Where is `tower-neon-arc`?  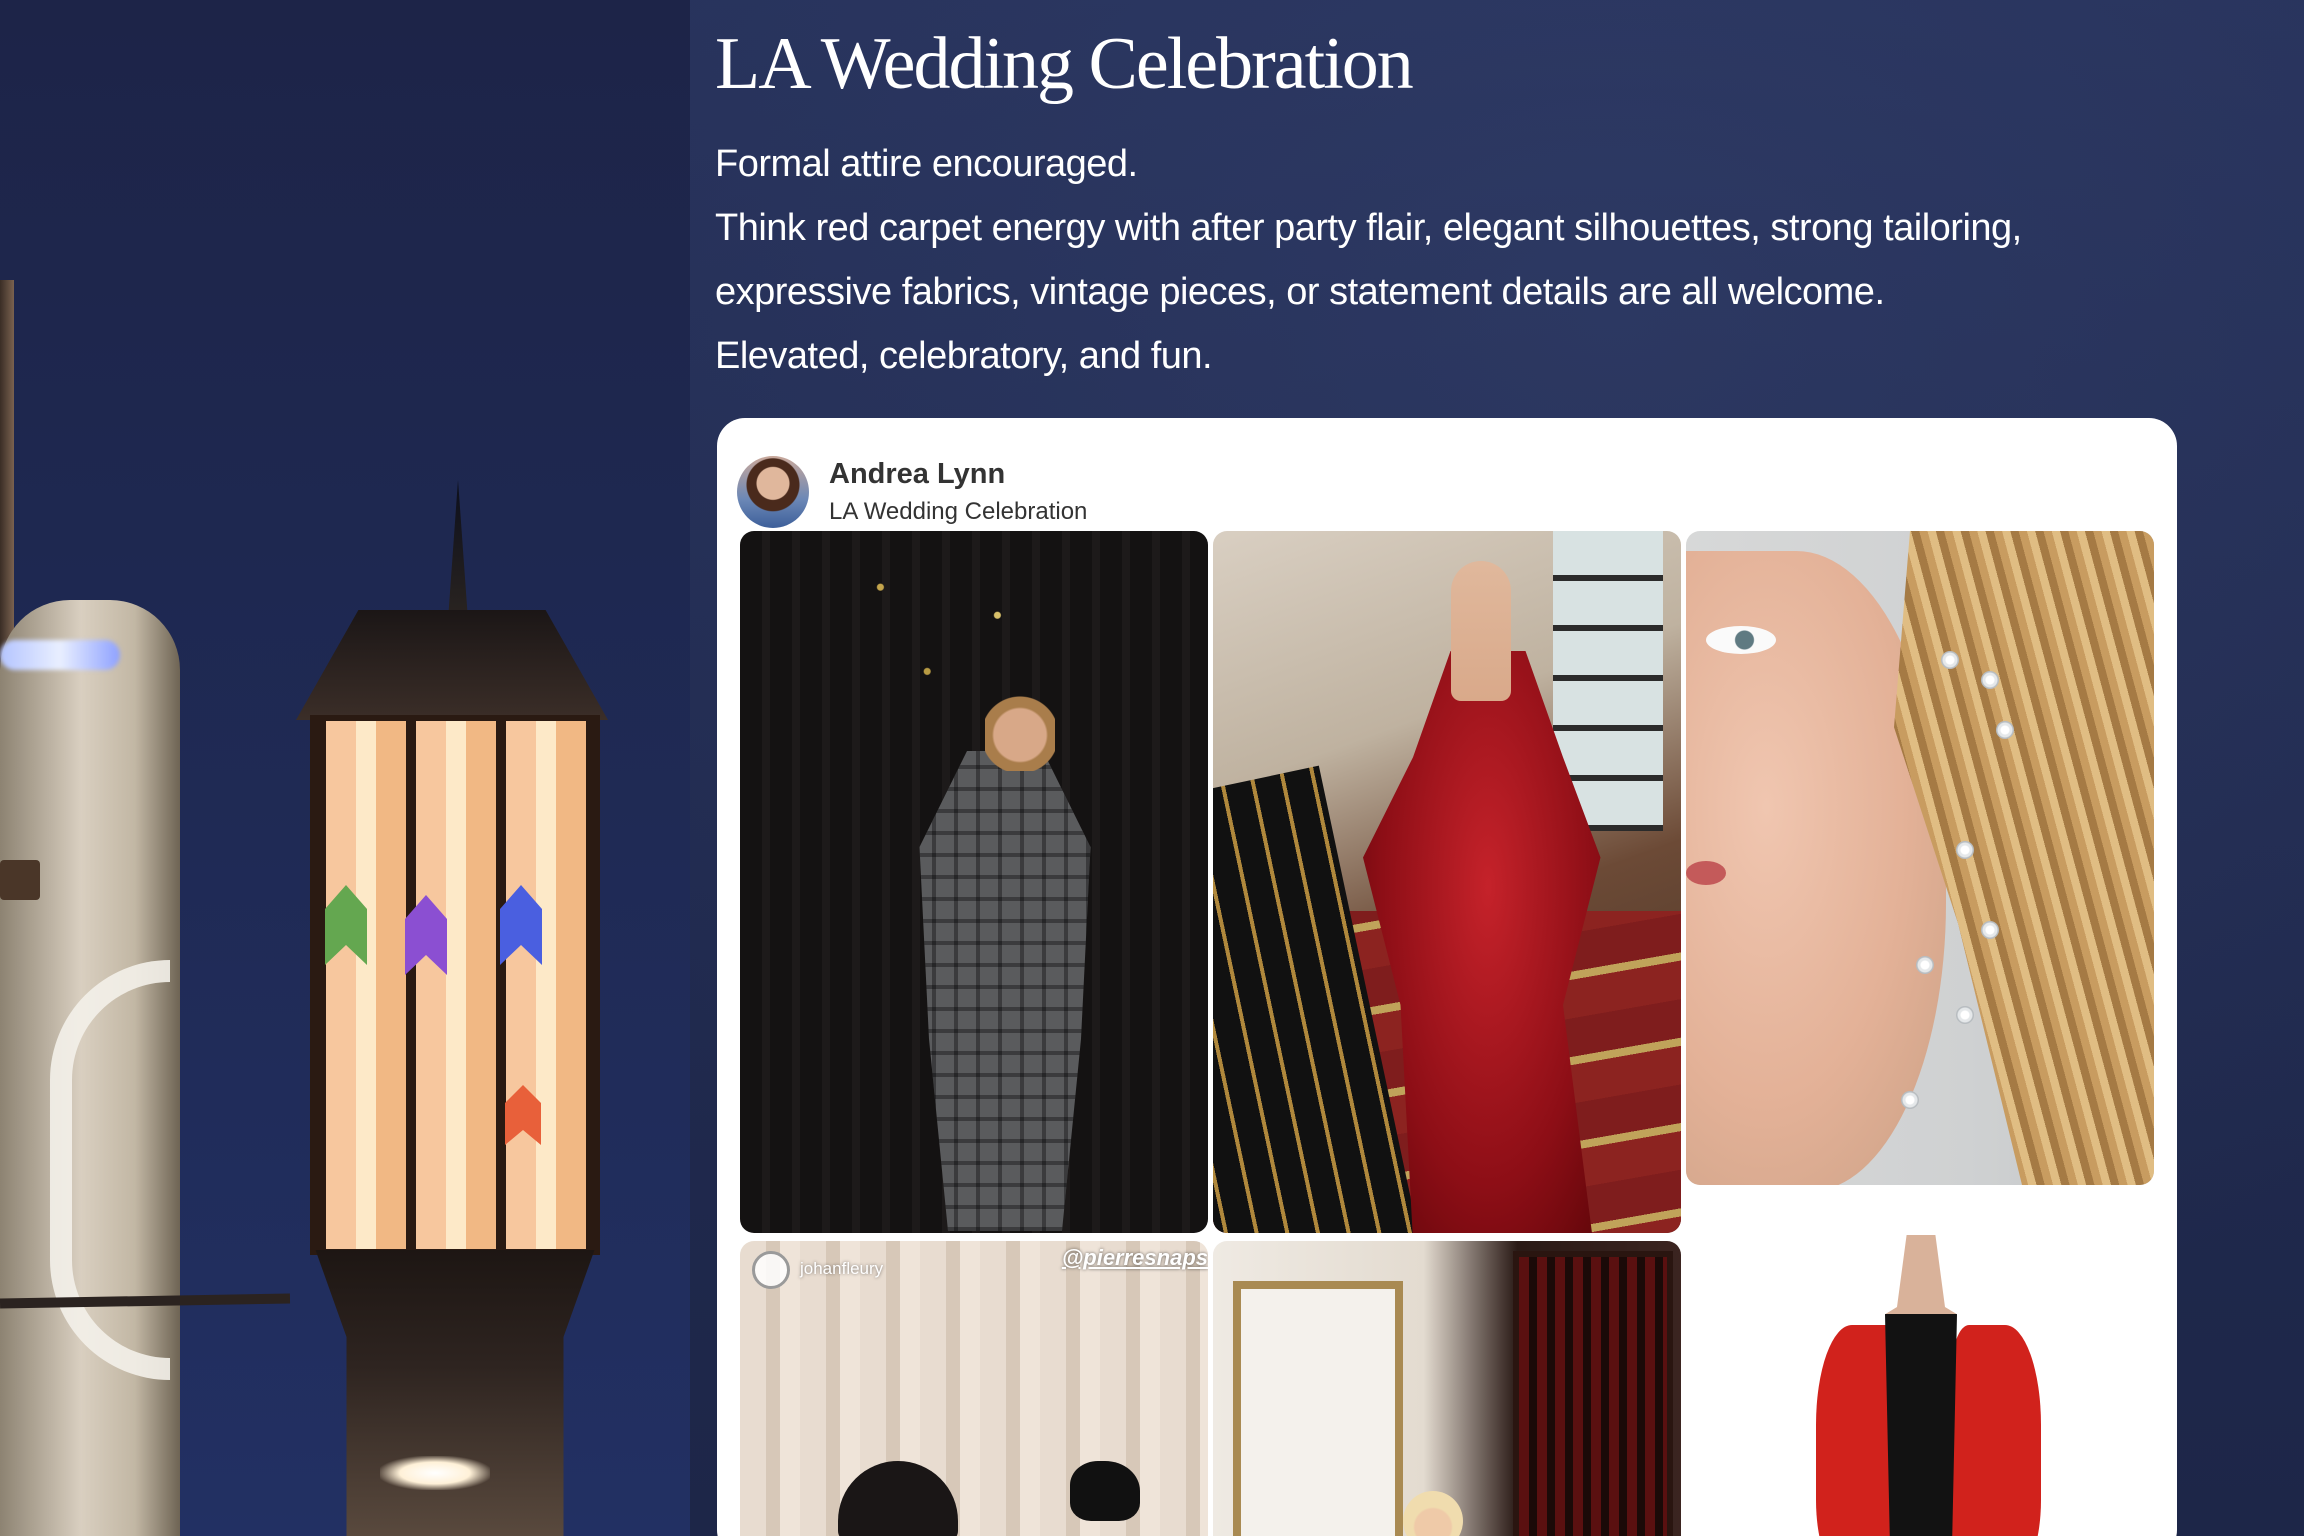
tower-neon-arc is located at coordinates (110, 1170).